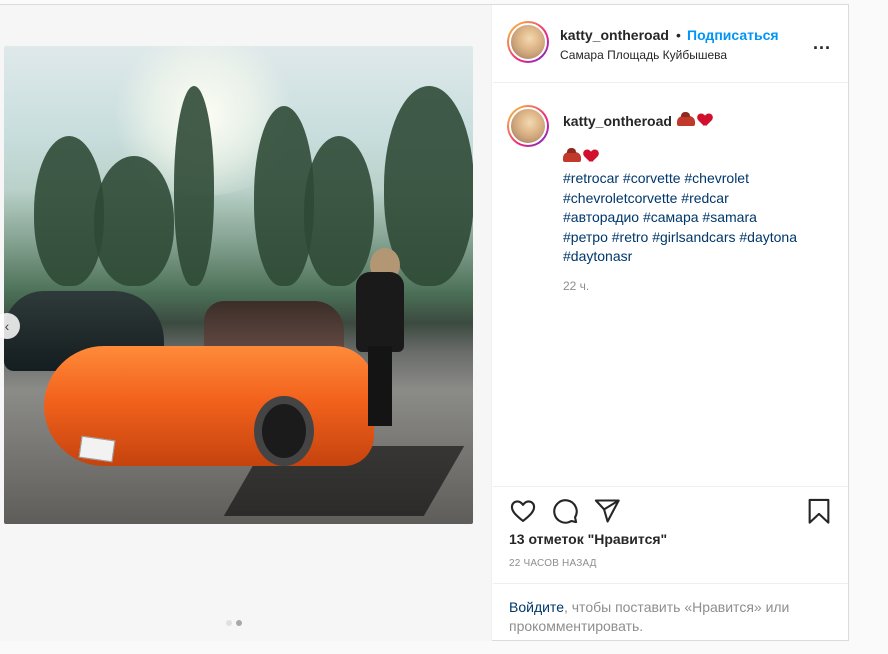  I want to click on hashtag-line: #авторадио #самара #samara, so click(698, 218).